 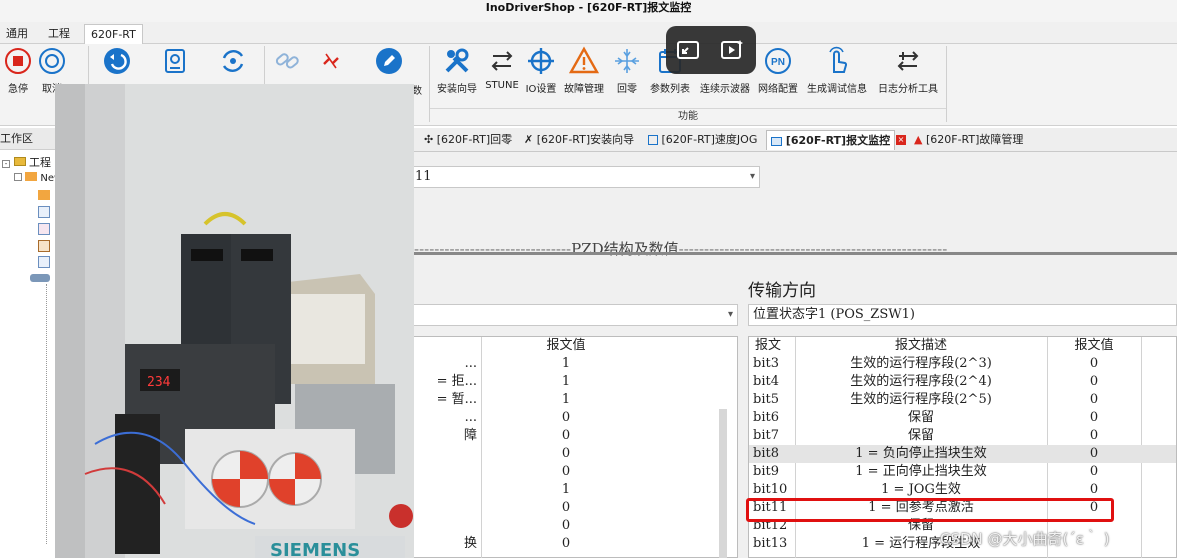 I want to click on table-row-bit5: bit5 生效的运行程序段(2^5) 0, so click(x=962, y=400).